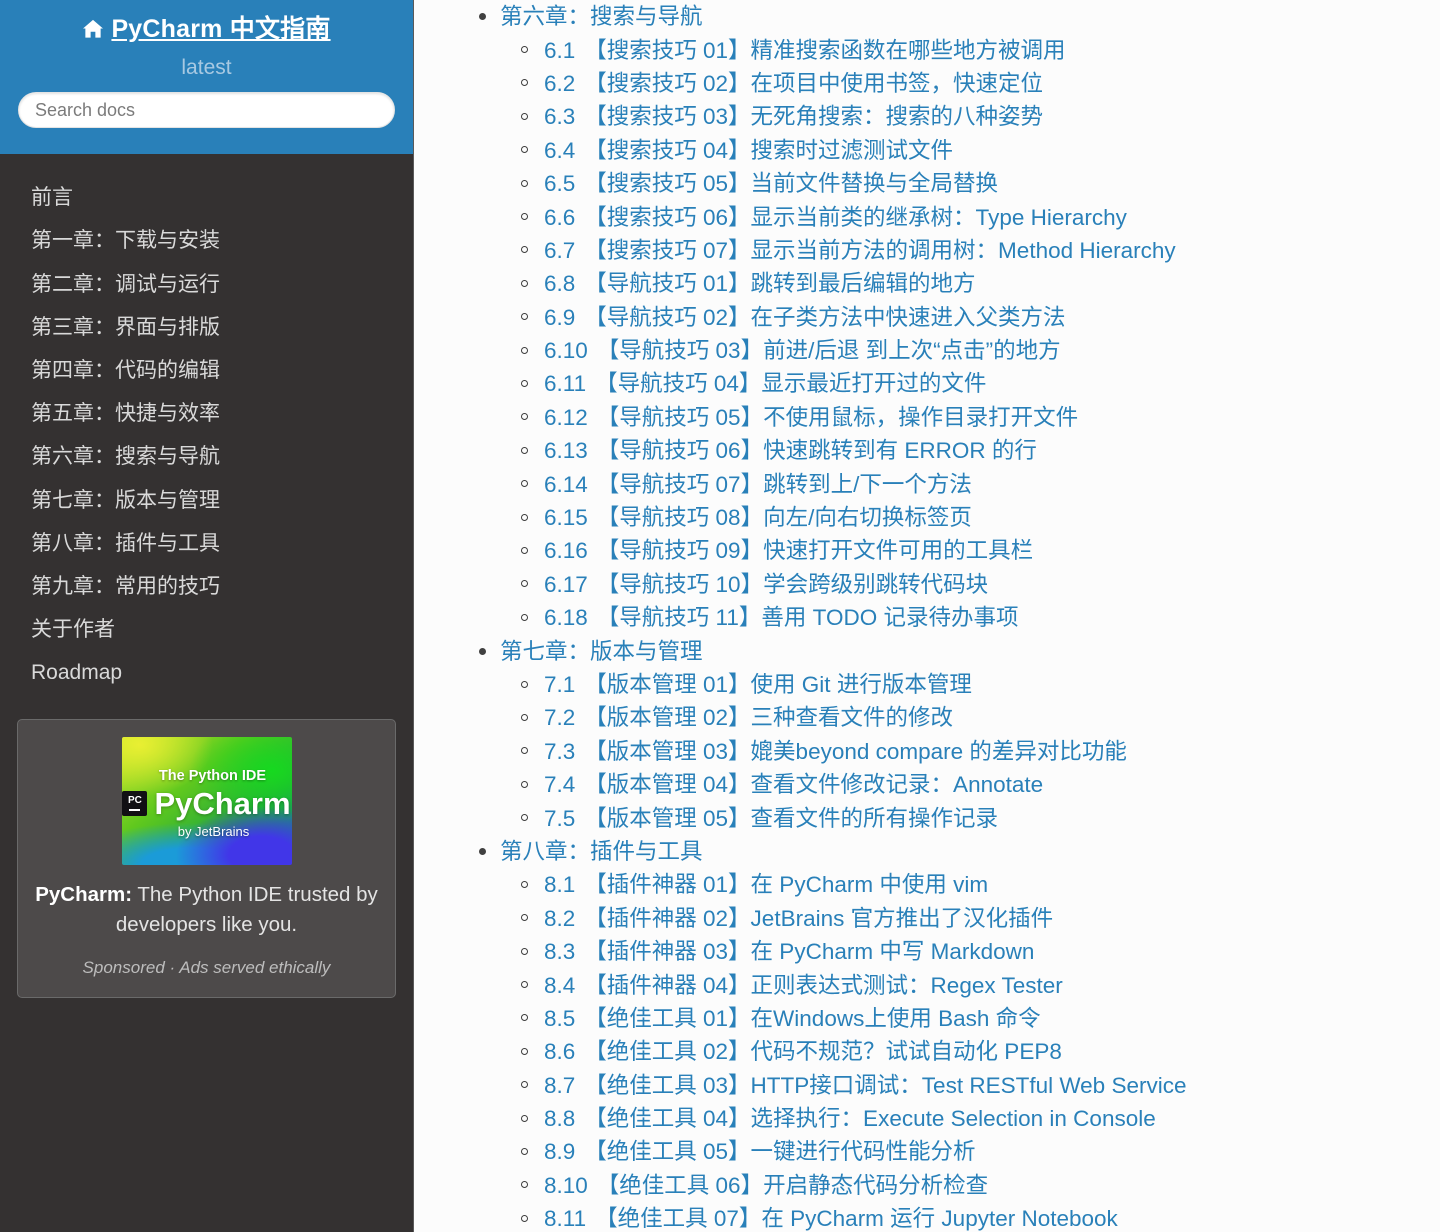 The width and height of the screenshot is (1440, 1232). I want to click on toc-section-number: 6.17, so click(566, 584).